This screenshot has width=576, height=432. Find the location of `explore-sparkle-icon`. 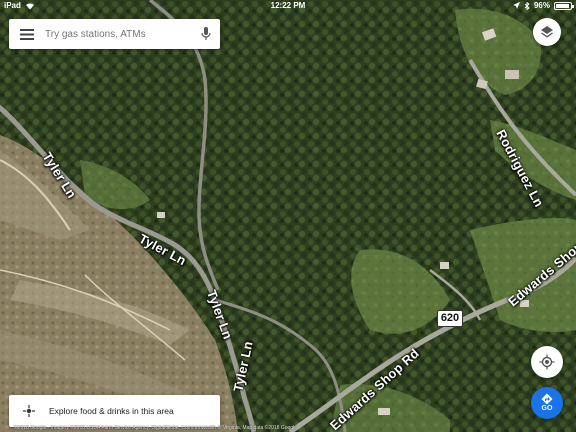

explore-sparkle-icon is located at coordinates (29, 411).